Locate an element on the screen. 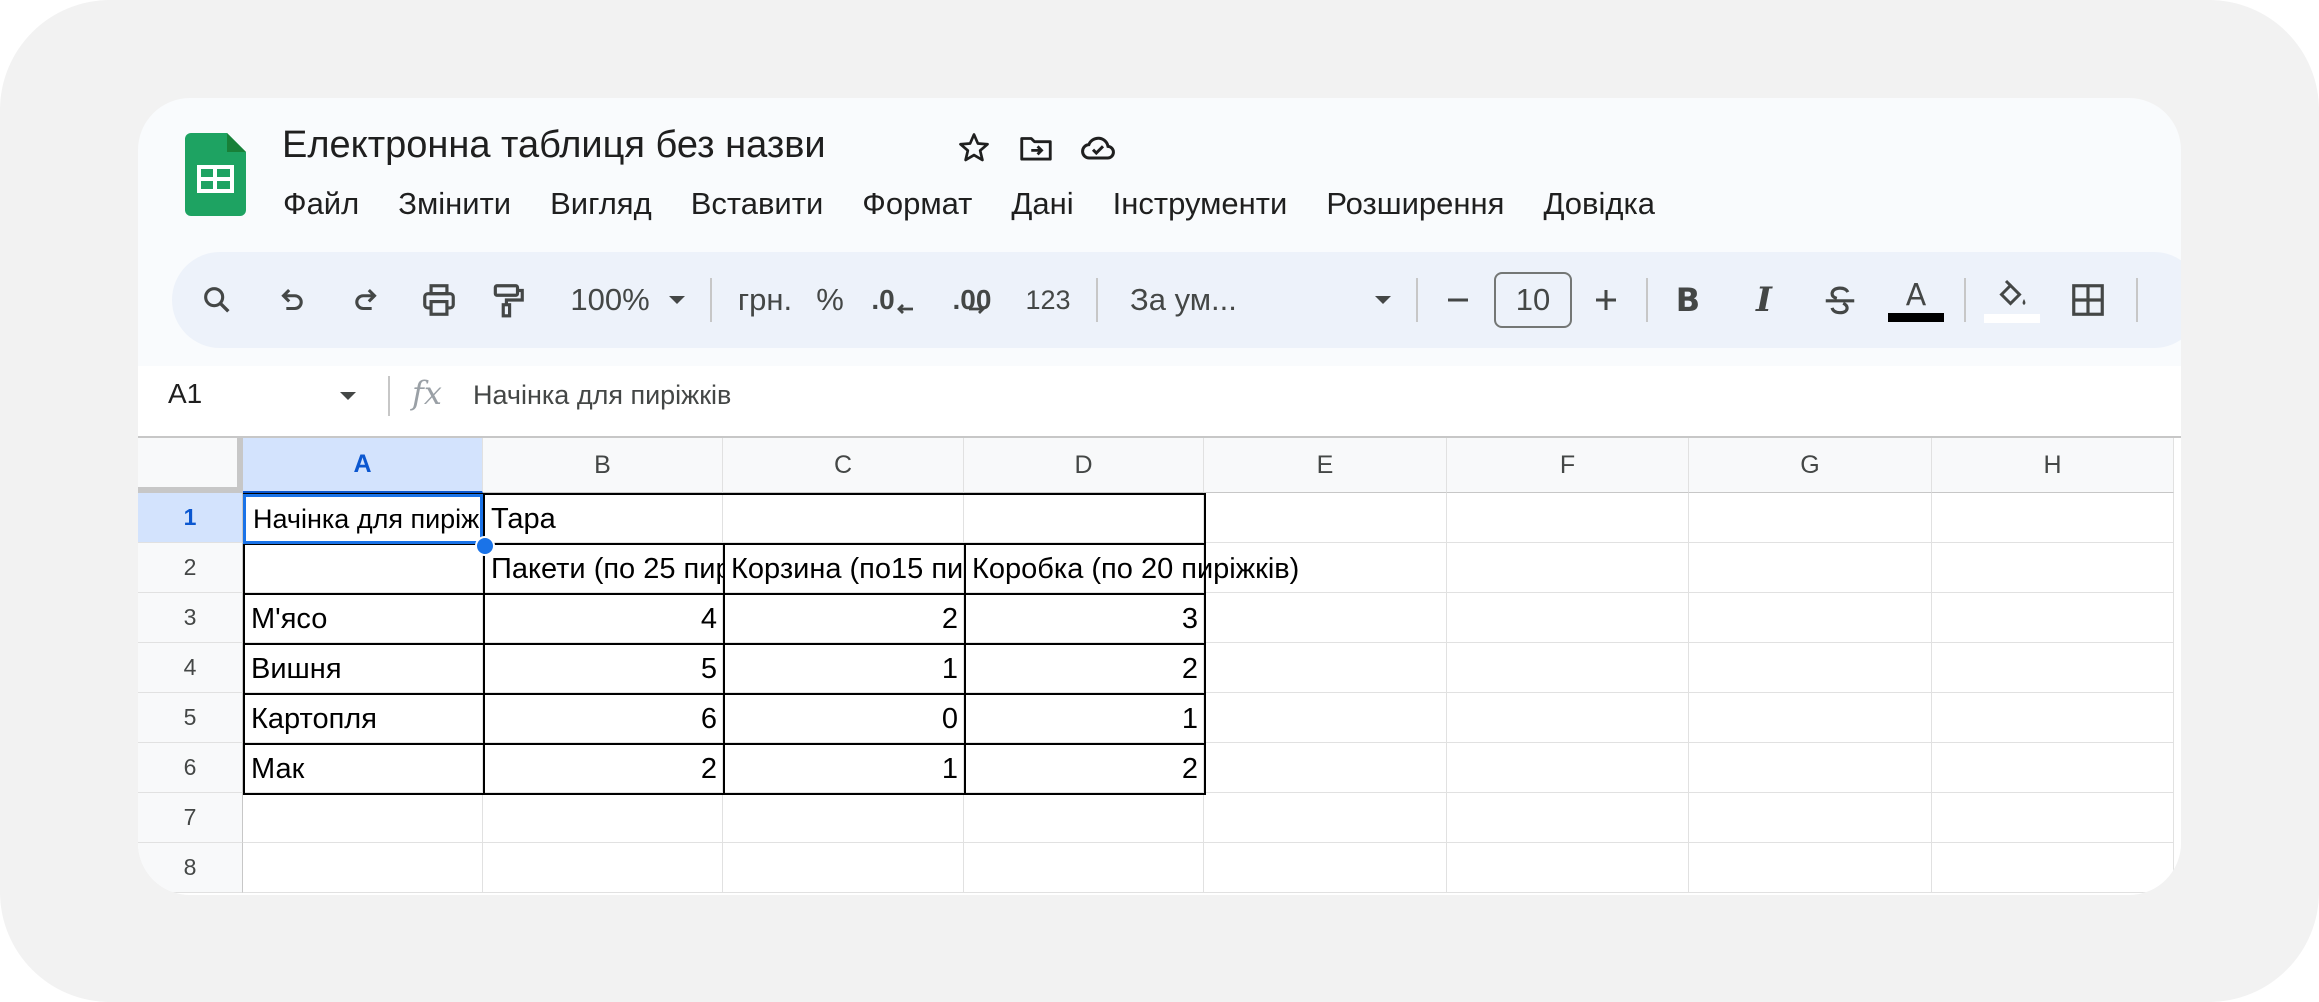 The image size is (2319, 1002). cell-c2: Корзина (по15 пиріжків) is located at coordinates (844, 569).